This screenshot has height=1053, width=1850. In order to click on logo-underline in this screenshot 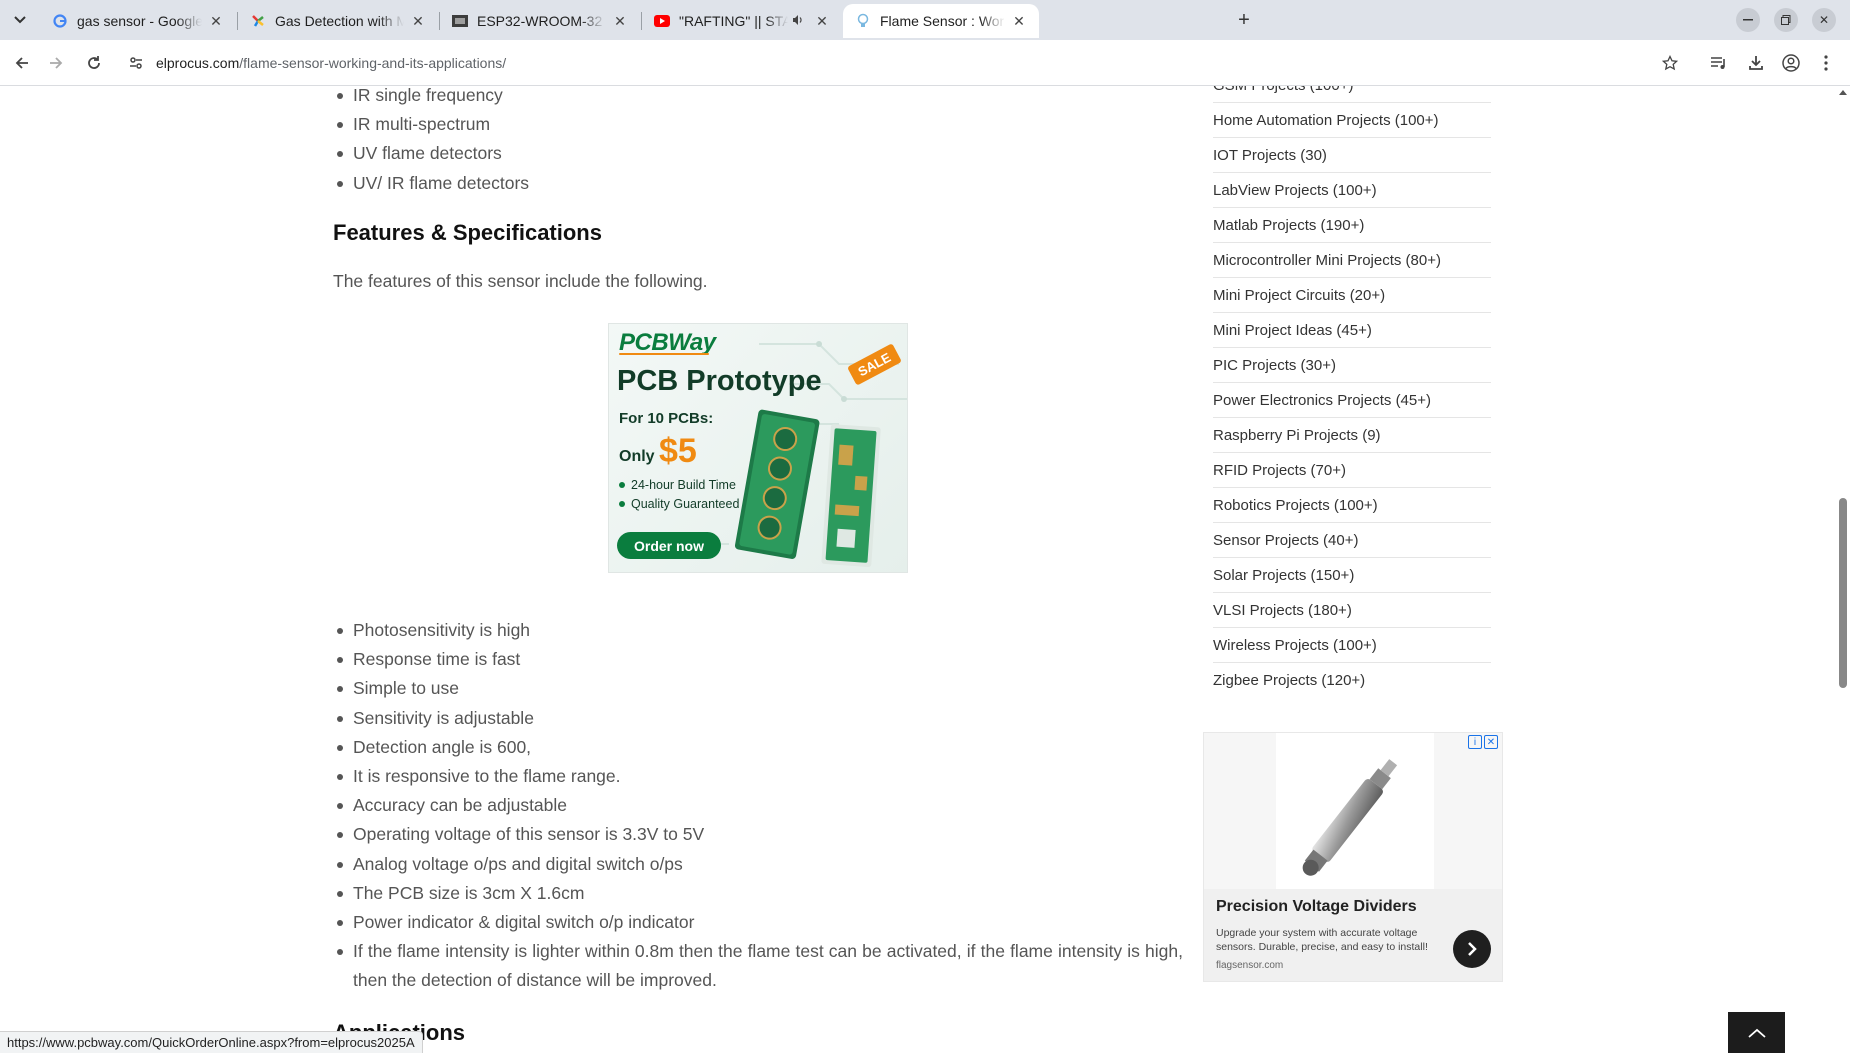, I will do `click(664, 354)`.